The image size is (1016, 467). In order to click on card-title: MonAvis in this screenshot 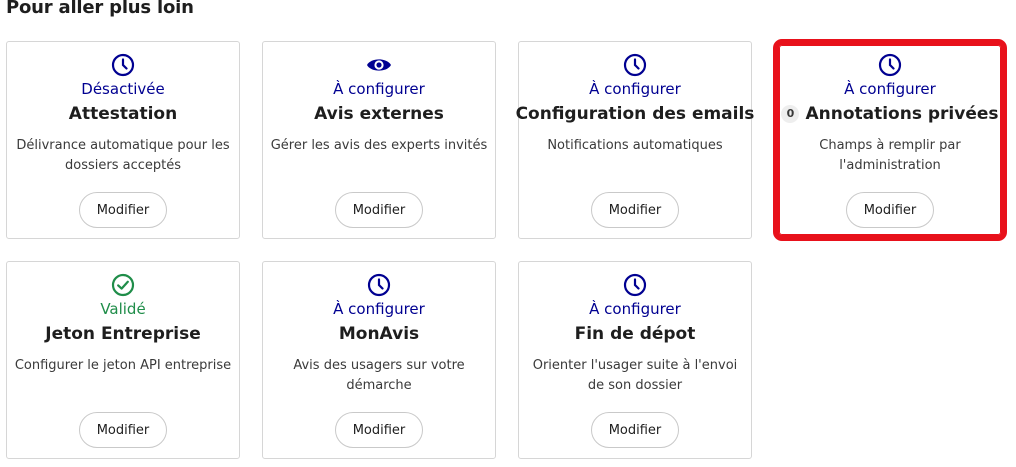, I will do `click(379, 334)`.